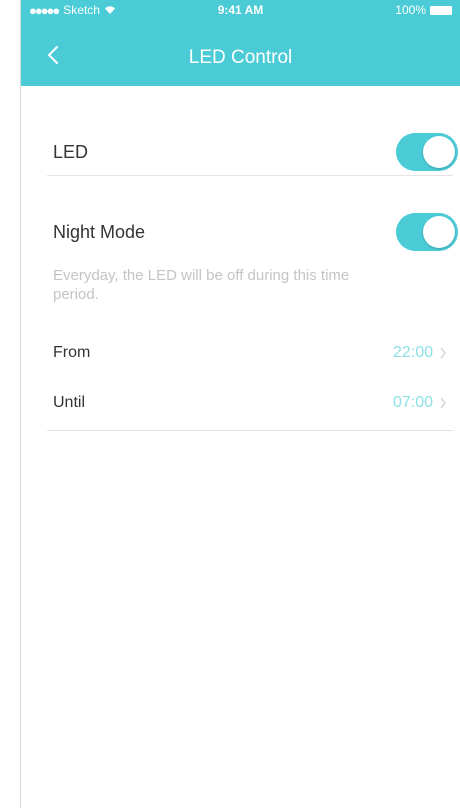  Describe the element at coordinates (99, 232) in the screenshot. I see `night-mode-label: Night Mode` at that location.